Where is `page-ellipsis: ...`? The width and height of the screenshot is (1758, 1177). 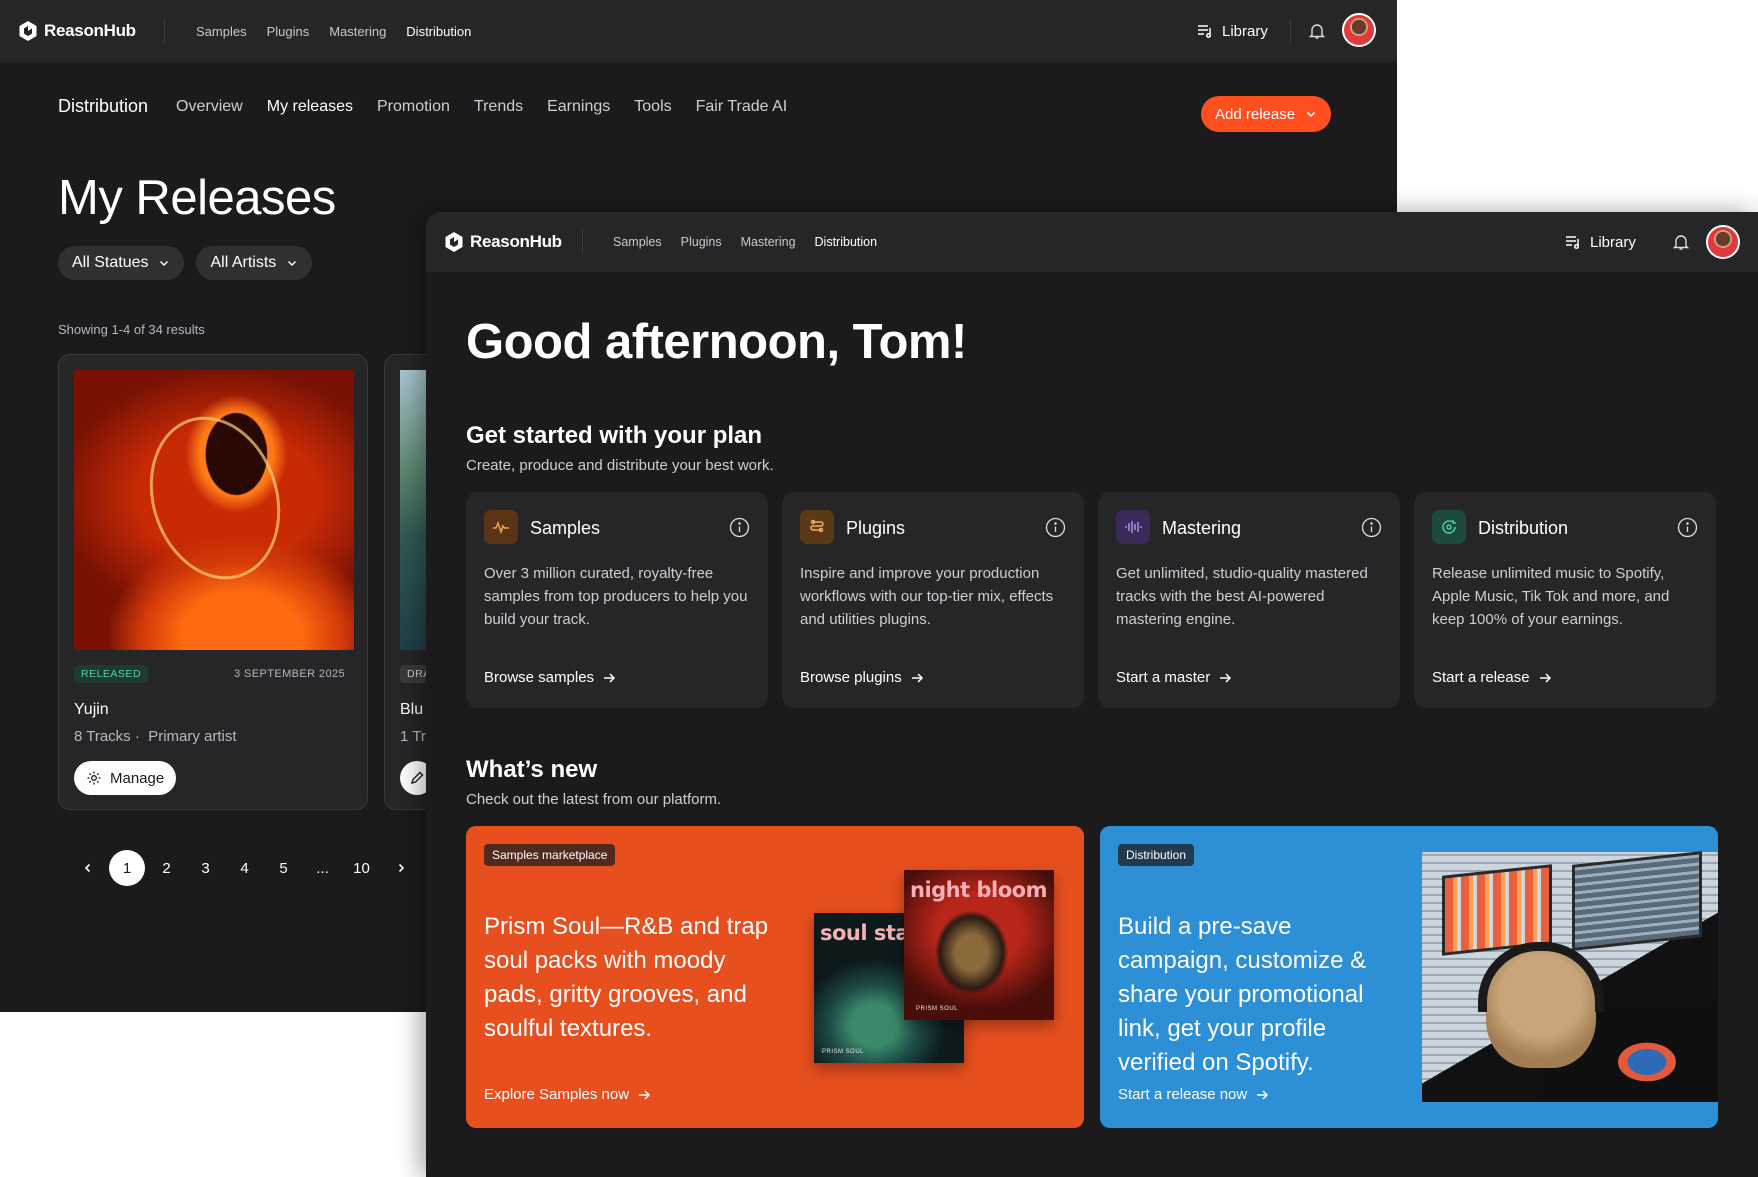
page-ellipsis: ... is located at coordinates (322, 868).